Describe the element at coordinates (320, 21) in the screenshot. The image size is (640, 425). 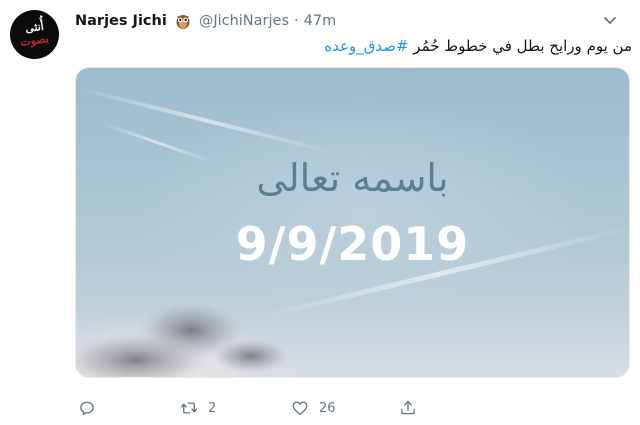
I see `timestamp: 47m` at that location.